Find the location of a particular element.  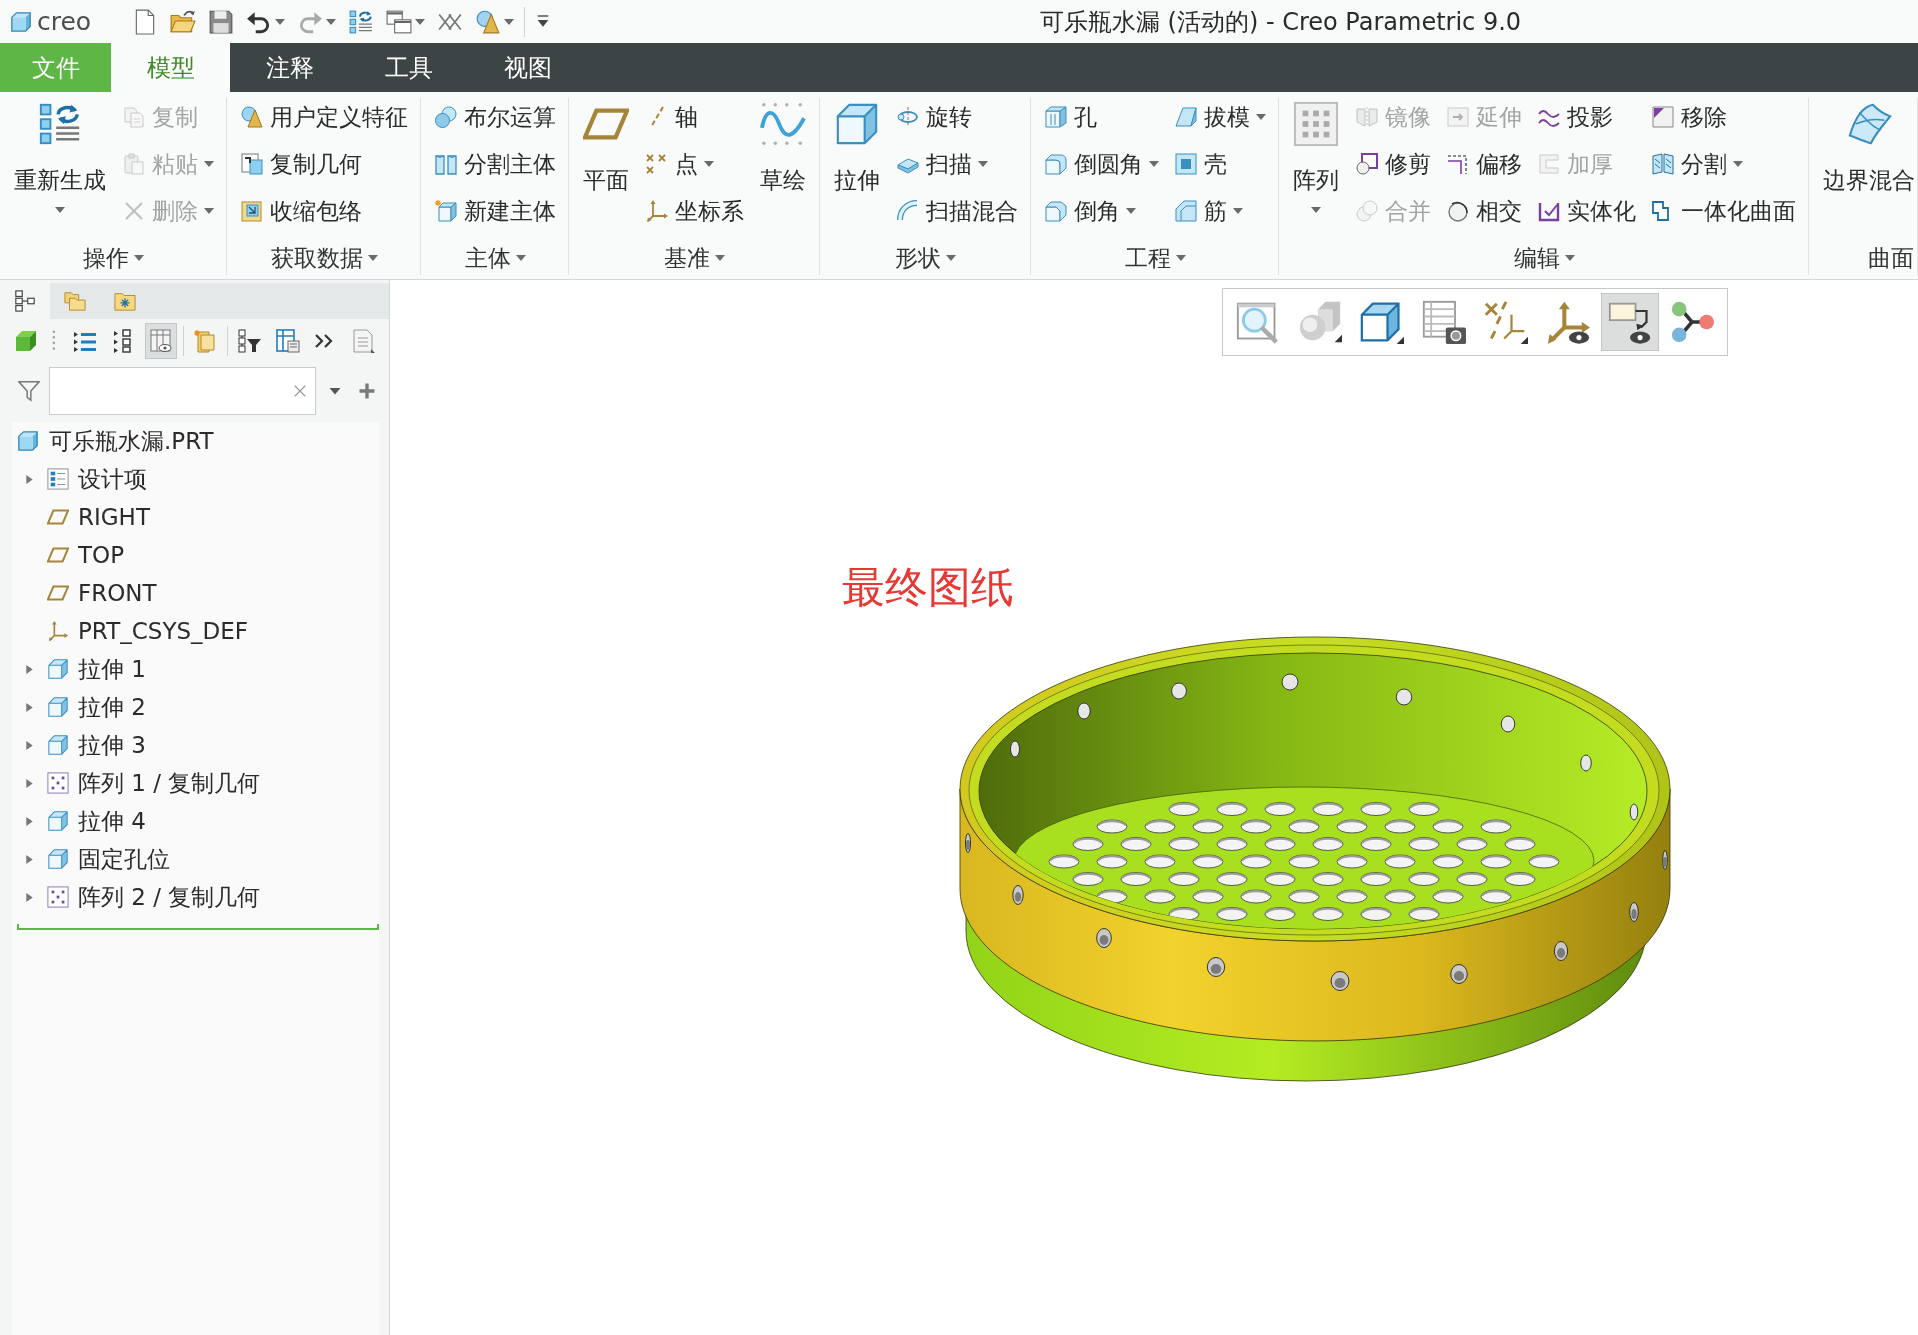

group-menu-button: 获取数据 is located at coordinates (324, 258).